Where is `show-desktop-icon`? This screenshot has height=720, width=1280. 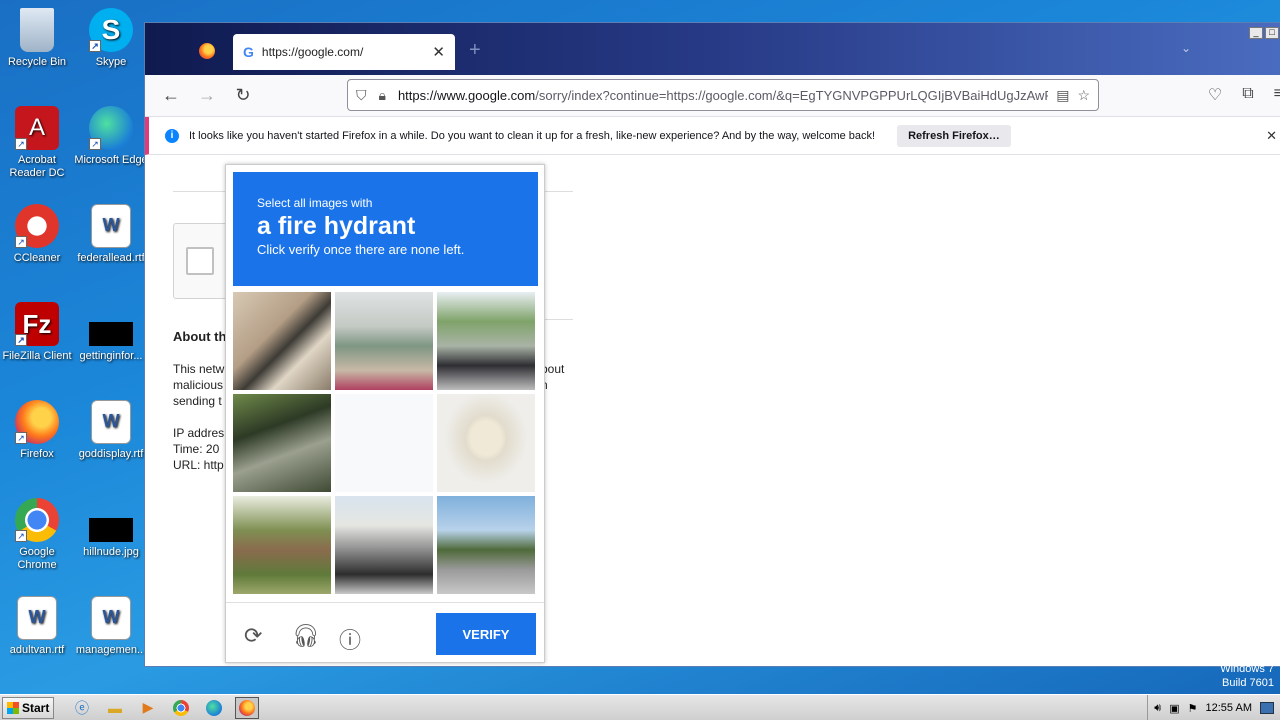
show-desktop-icon is located at coordinates (1267, 708).